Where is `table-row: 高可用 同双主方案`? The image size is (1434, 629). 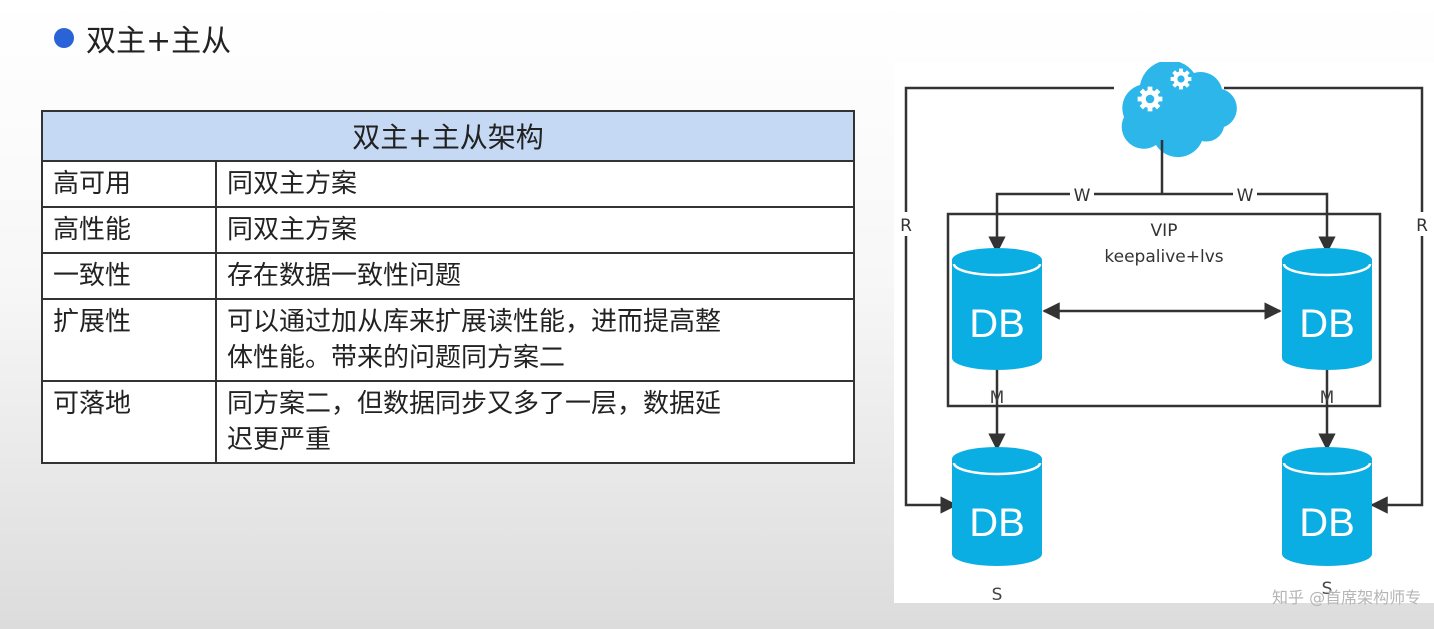 table-row: 高可用 同双主方案 is located at coordinates (448, 184).